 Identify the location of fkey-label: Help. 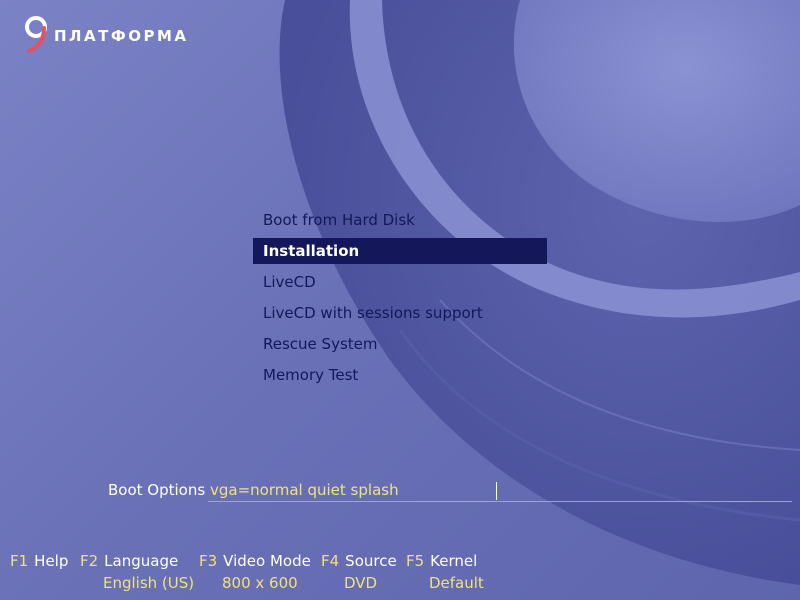
(51, 561).